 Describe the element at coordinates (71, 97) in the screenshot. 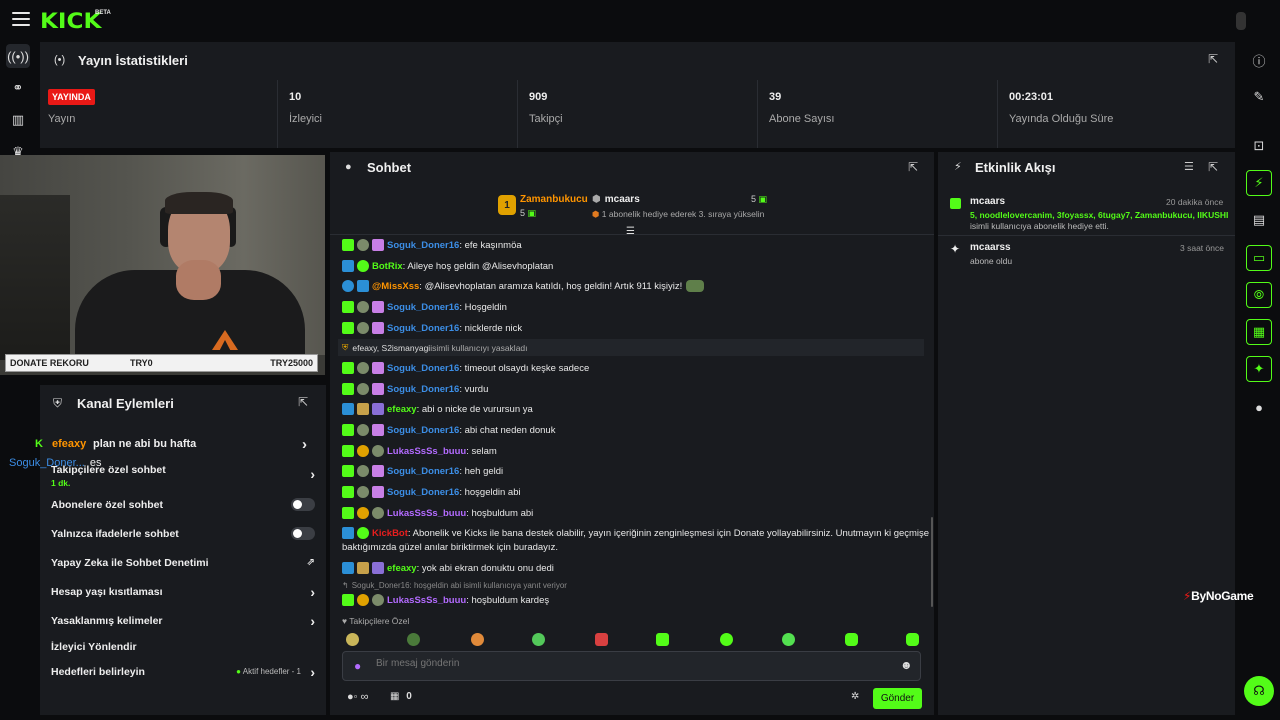

I see `live-badge: YAYINDA` at that location.